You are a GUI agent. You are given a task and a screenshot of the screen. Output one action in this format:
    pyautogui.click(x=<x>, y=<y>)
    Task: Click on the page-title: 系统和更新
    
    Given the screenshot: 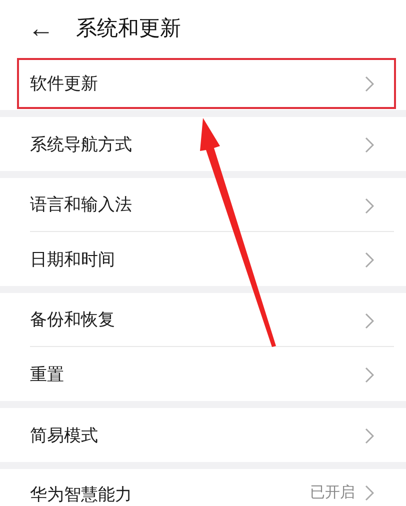 What is the action you would take?
    pyautogui.click(x=128, y=28)
    